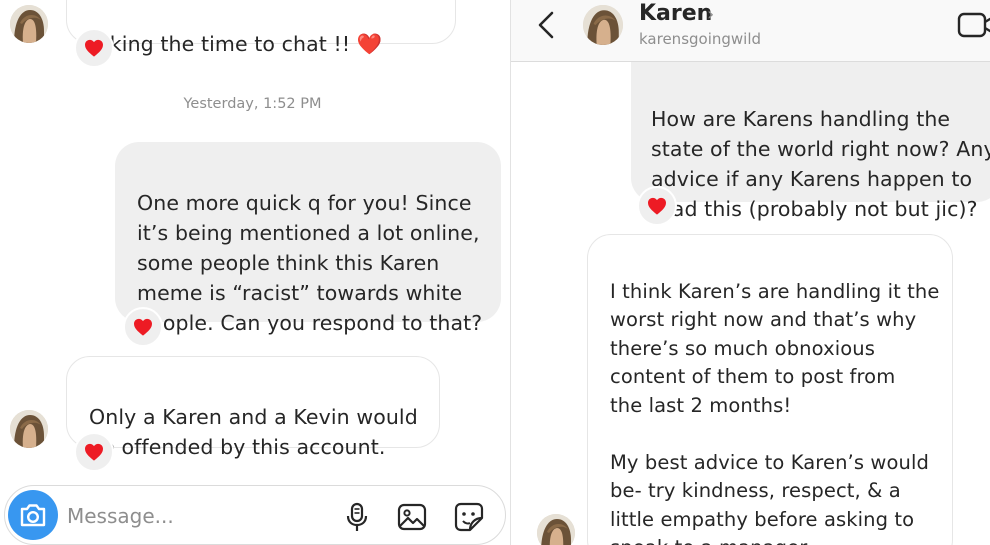 This screenshot has width=990, height=545. What do you see at coordinates (700, 39) in the screenshot?
I see `contact-username: karensgoingwild` at bounding box center [700, 39].